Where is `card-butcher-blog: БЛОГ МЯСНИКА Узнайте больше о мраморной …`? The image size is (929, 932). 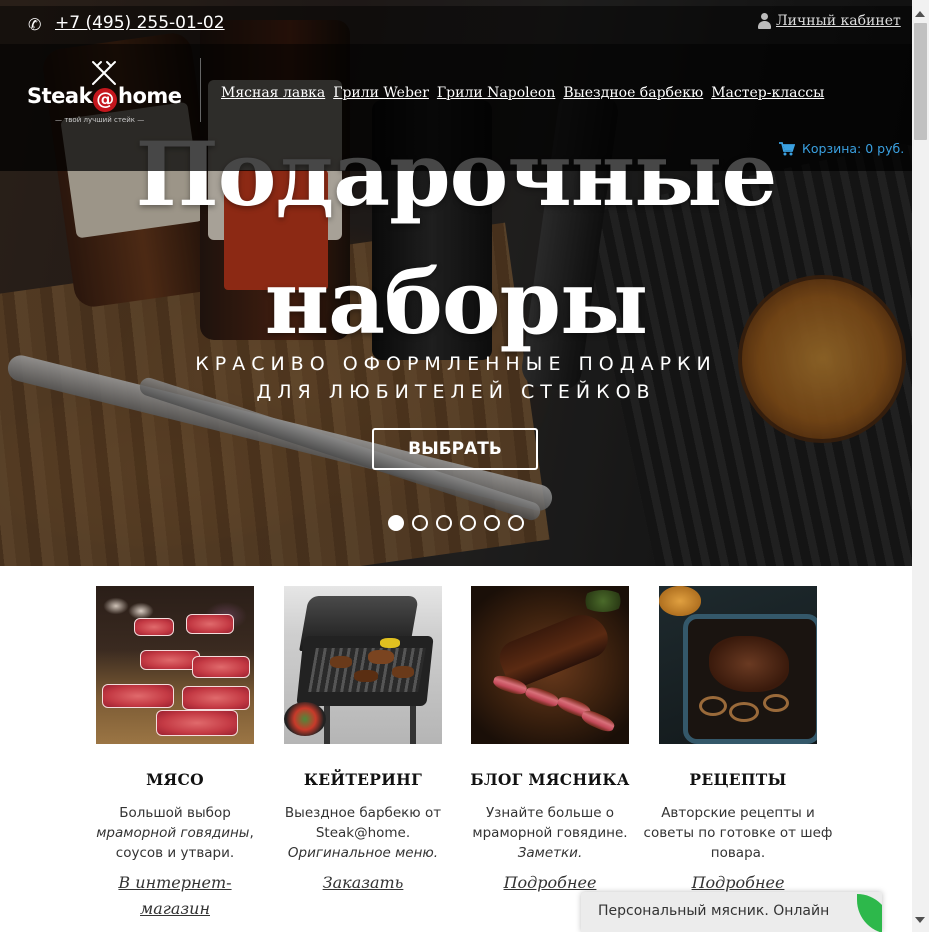
card-butcher-blog: БЛОГ МЯСНИКА Узнайте больше о мраморной … is located at coordinates (550, 741).